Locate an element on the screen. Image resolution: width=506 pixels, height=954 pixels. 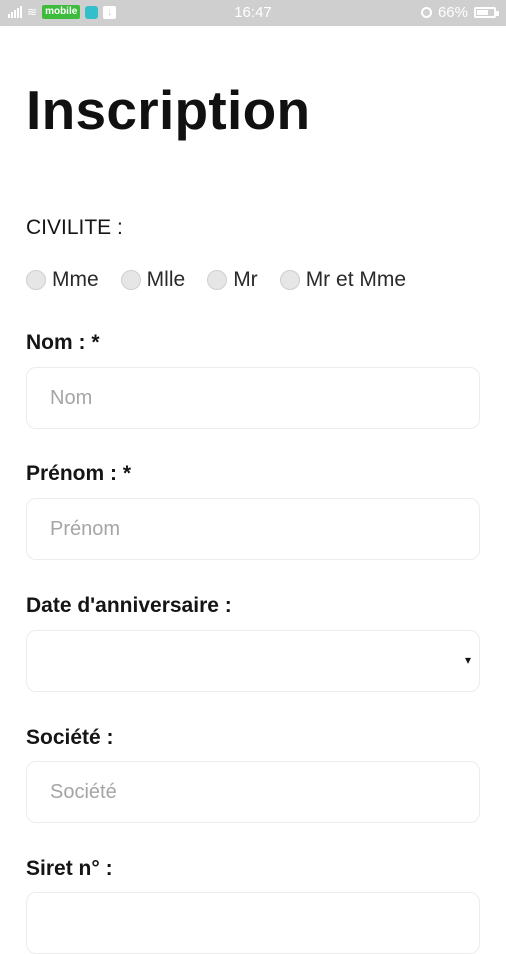
nom-label: Nom : * is located at coordinates (63, 342).